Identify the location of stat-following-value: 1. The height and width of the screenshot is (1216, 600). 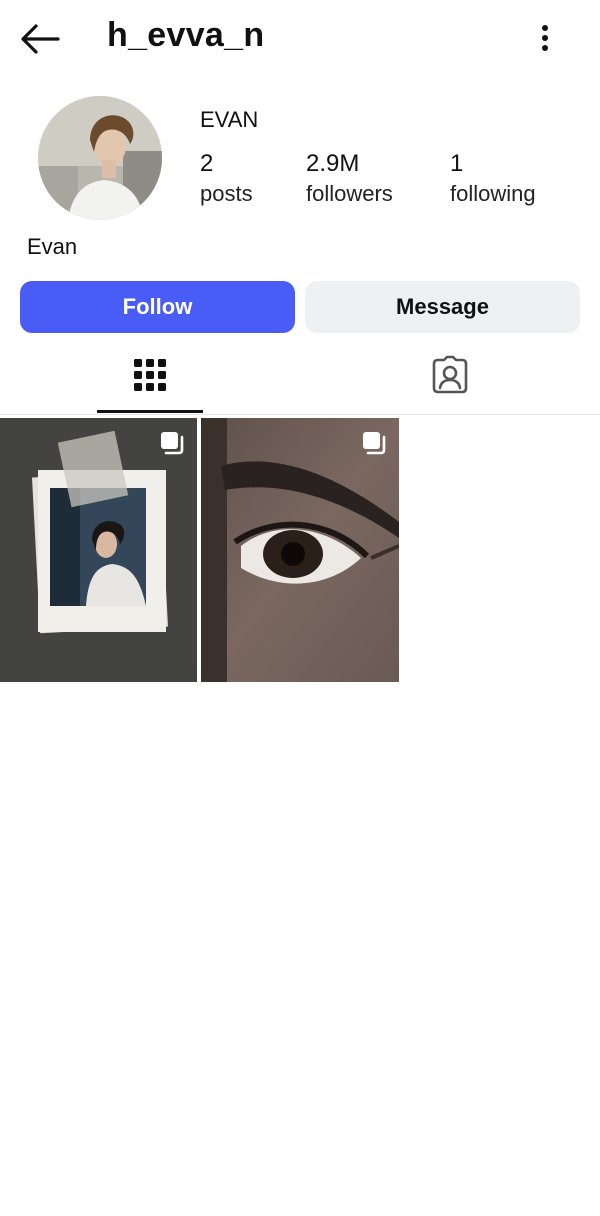
(457, 163).